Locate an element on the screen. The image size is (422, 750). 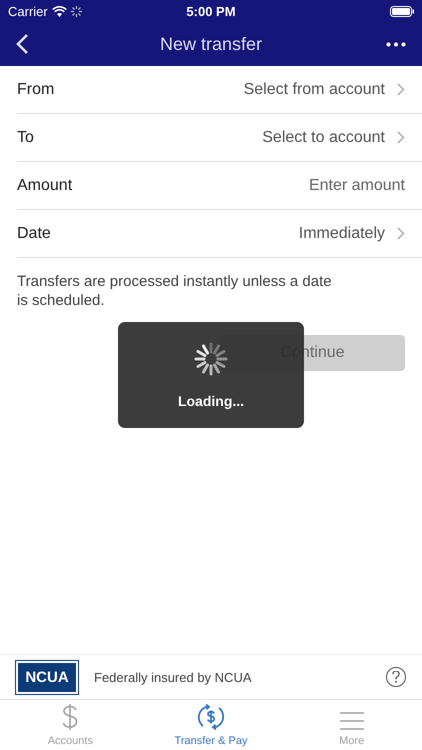
screen-title: New transfer is located at coordinates (211, 44).